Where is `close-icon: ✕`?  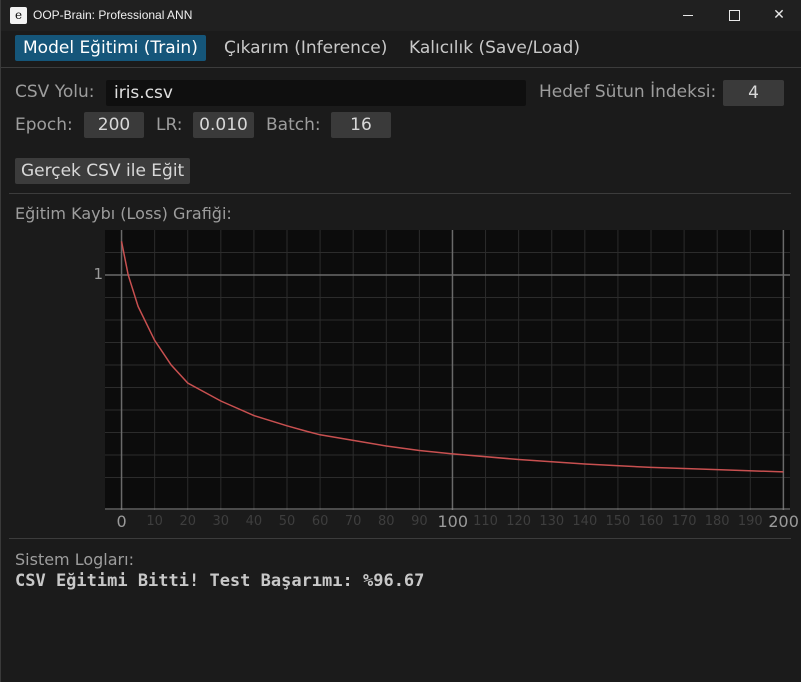
close-icon: ✕ is located at coordinates (779, 15).